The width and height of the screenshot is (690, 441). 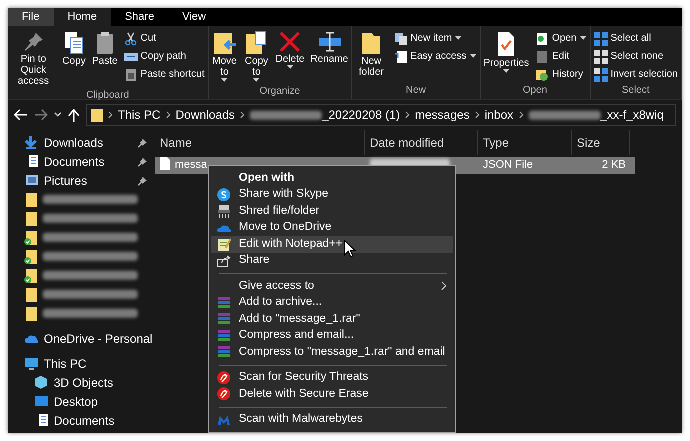 I want to click on file-type: JSON File, so click(x=508, y=165).